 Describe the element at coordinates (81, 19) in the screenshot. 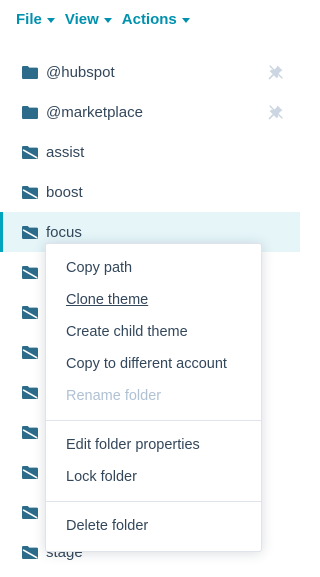

I see `view-menu-label: View` at that location.